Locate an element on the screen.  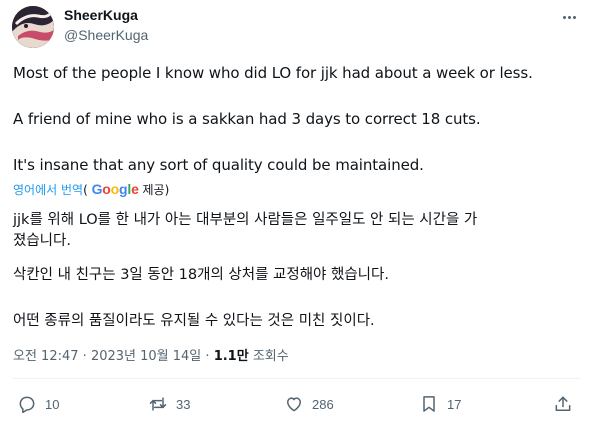
avatar is located at coordinates (33, 27).